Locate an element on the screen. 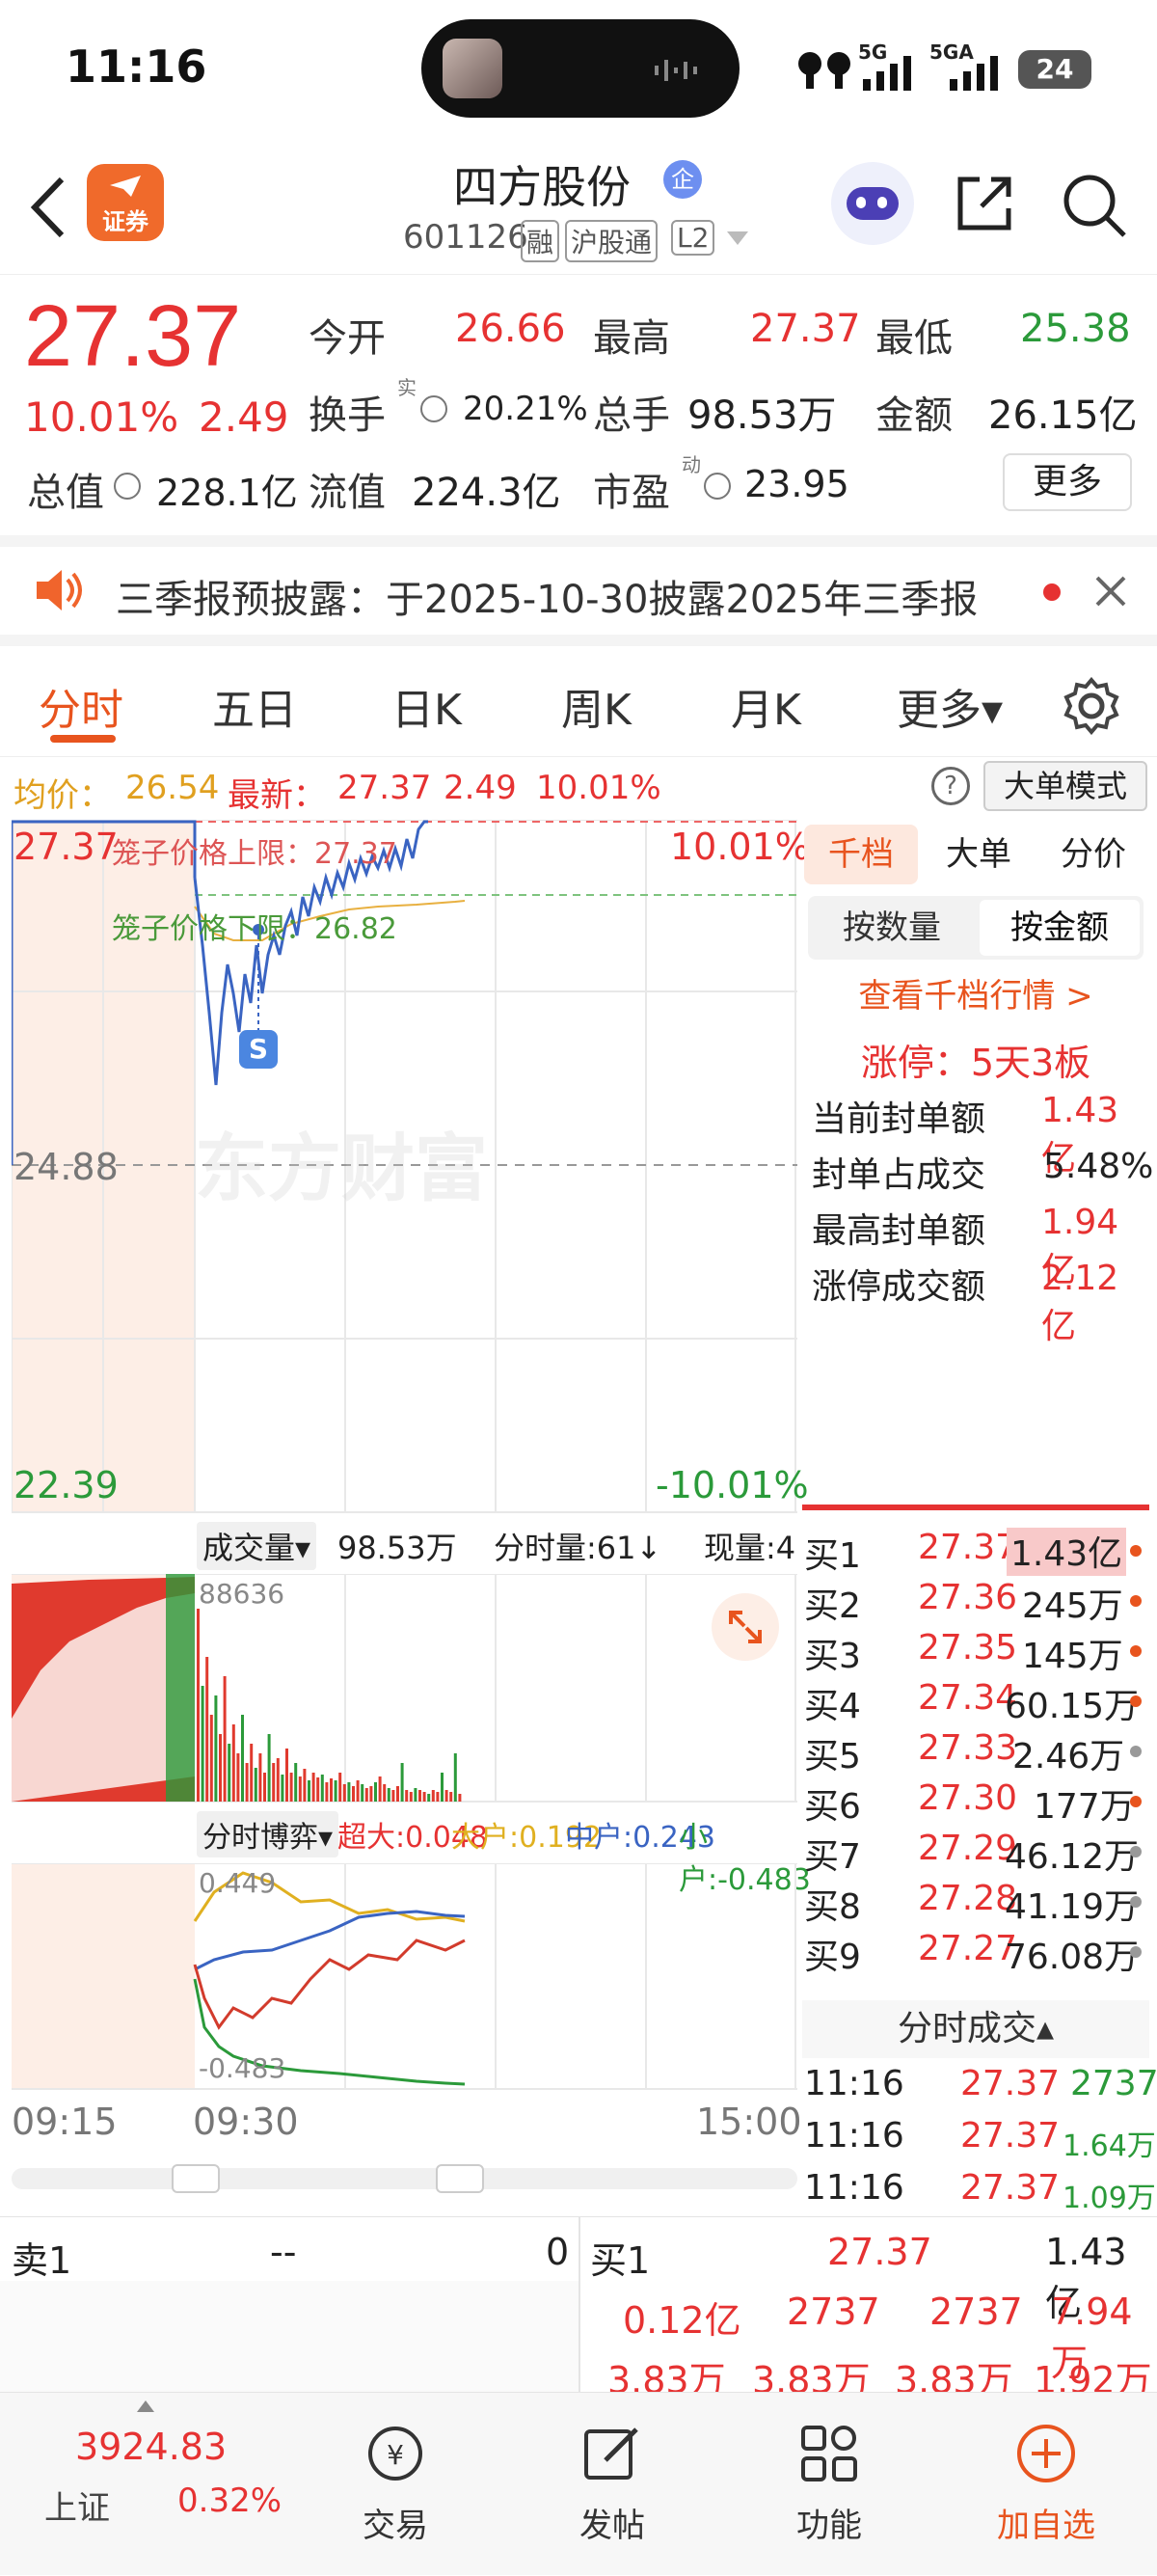 This screenshot has width=1157, height=2576. by-amount-button: 按金额 is located at coordinates (1060, 928).